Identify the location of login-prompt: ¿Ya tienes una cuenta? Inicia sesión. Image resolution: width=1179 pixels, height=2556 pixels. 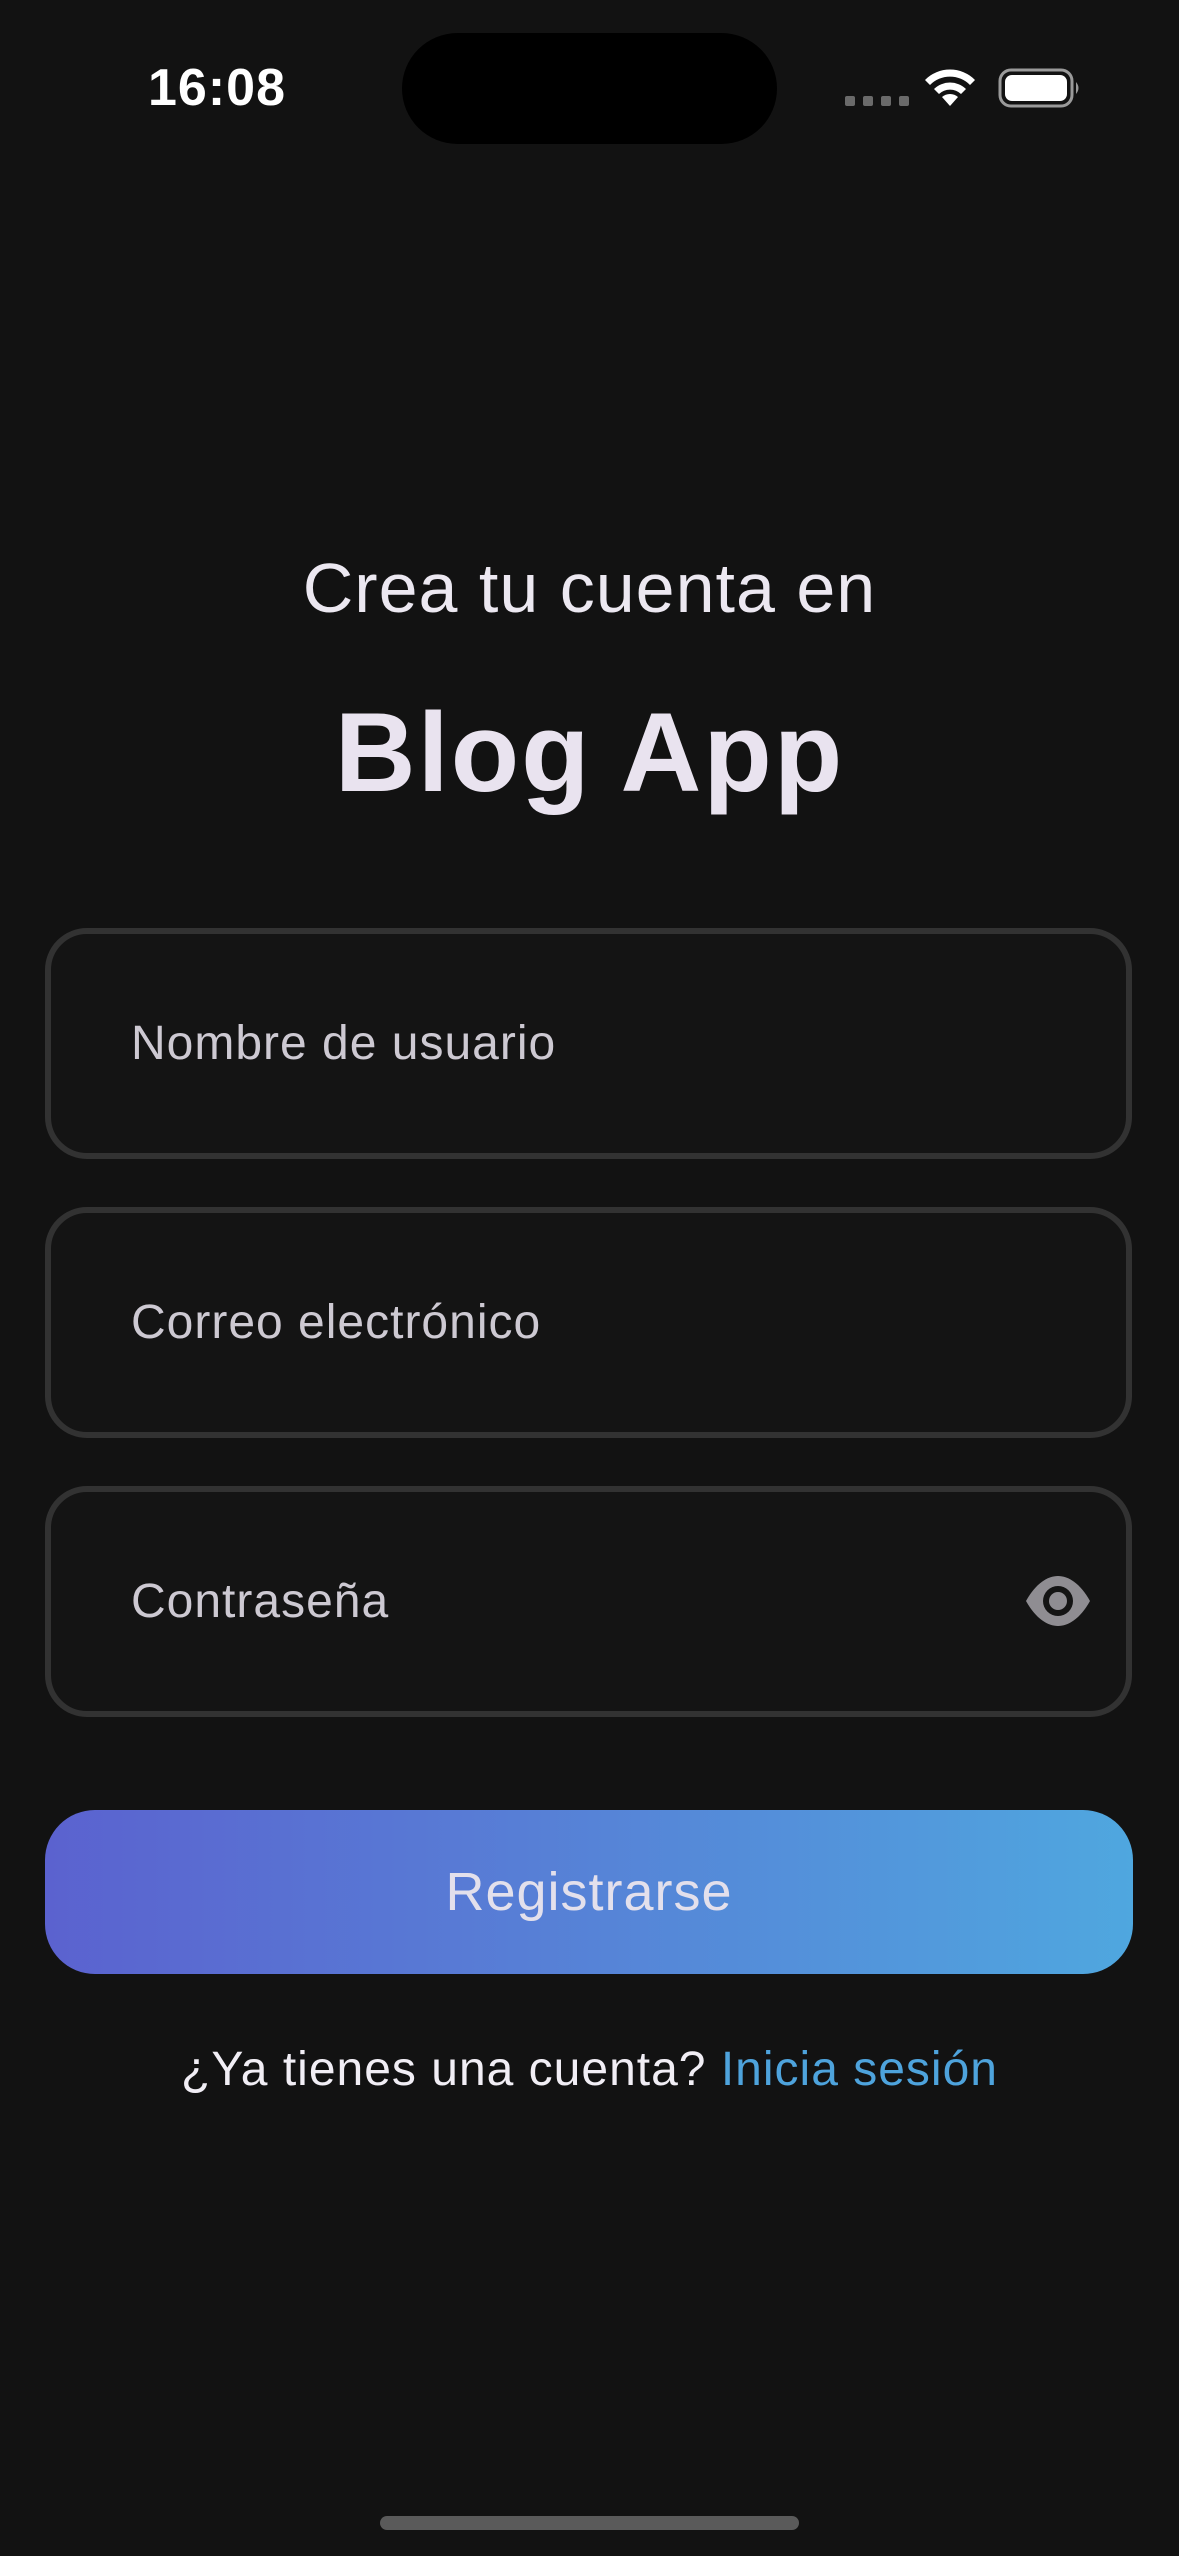
(589, 2069).